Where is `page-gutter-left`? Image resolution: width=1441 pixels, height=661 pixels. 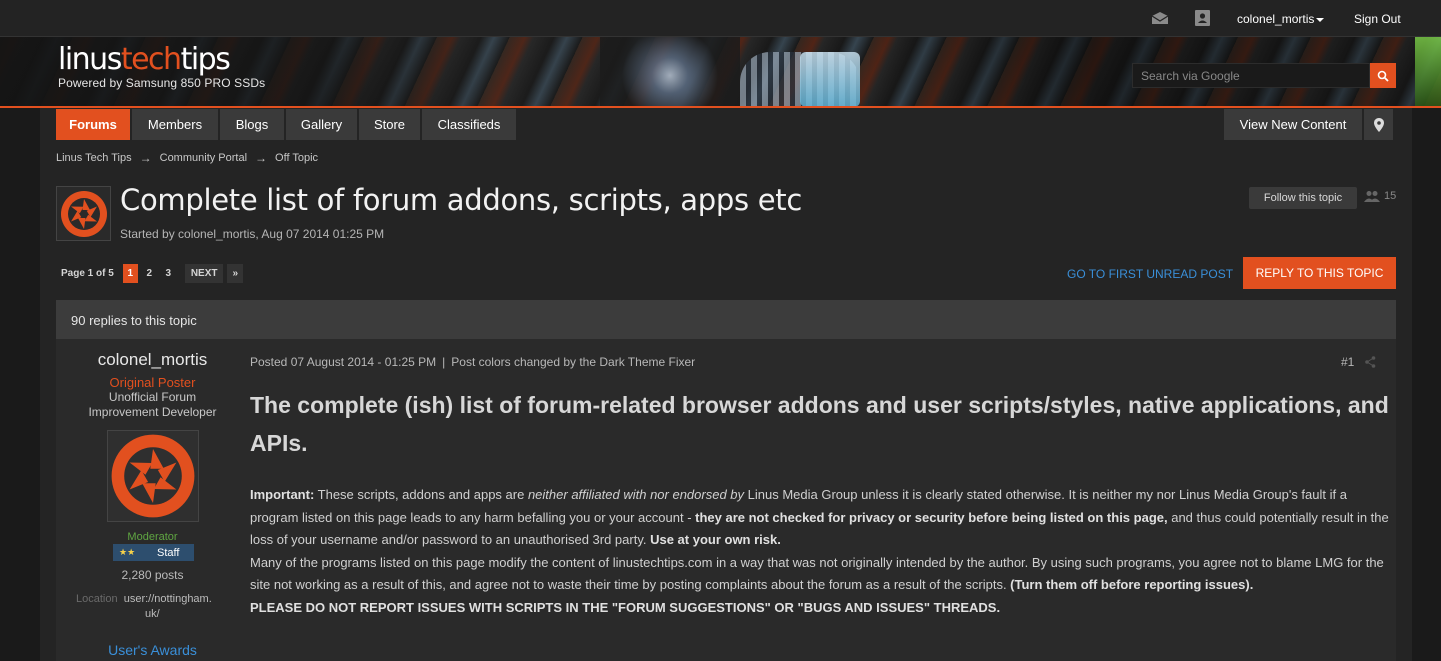 page-gutter-left is located at coordinates (20, 384).